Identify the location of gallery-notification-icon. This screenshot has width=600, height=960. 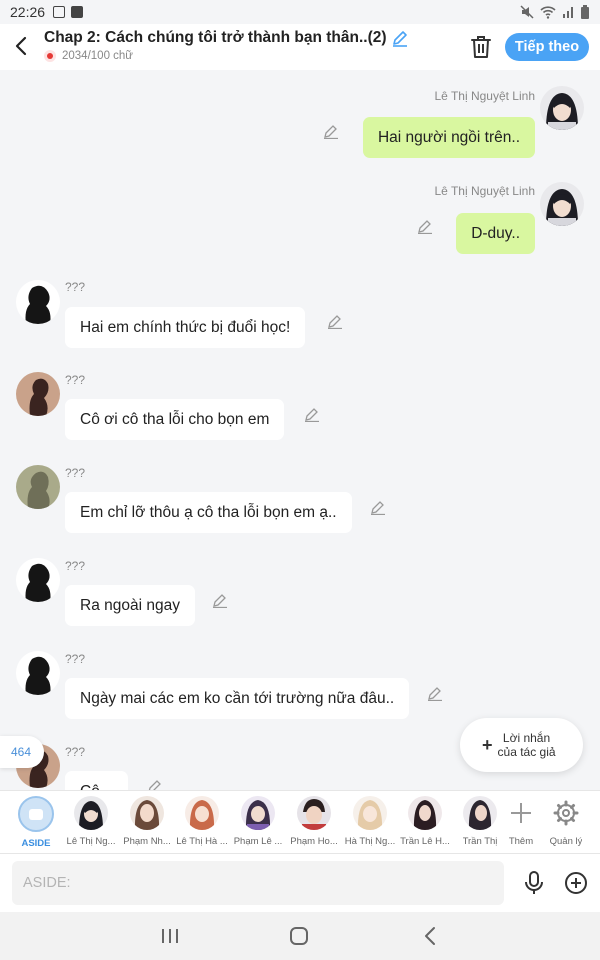
(59, 12).